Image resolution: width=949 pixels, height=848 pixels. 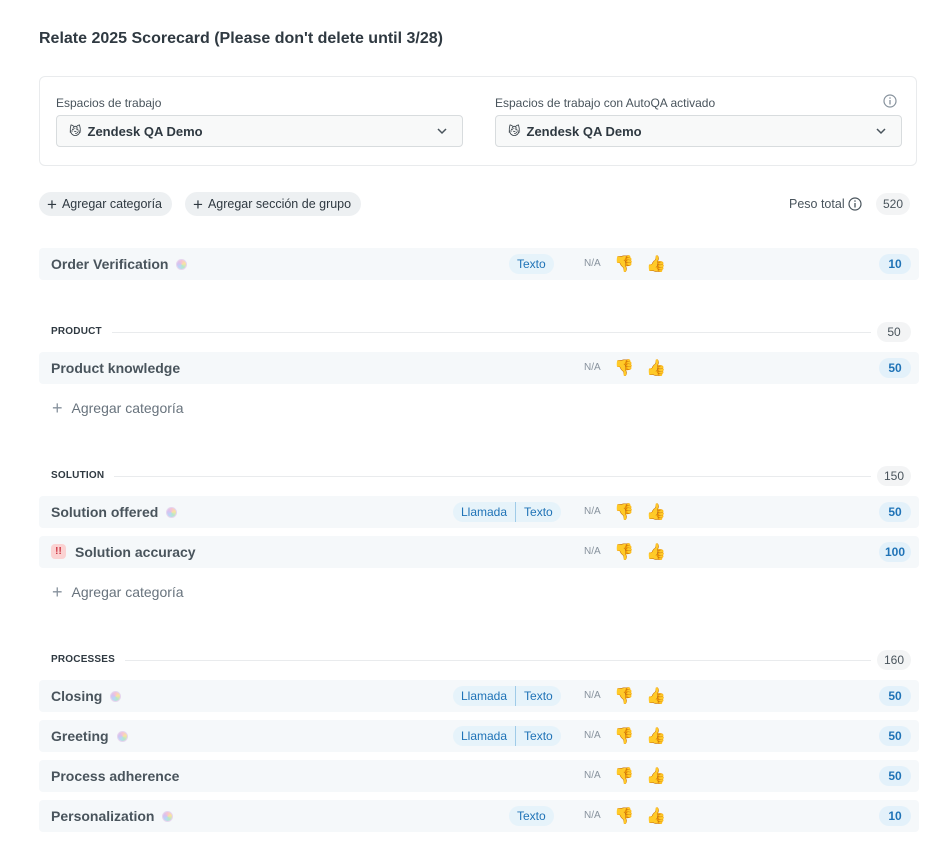 What do you see at coordinates (89, 736) in the screenshot?
I see `category-name: Greeting` at bounding box center [89, 736].